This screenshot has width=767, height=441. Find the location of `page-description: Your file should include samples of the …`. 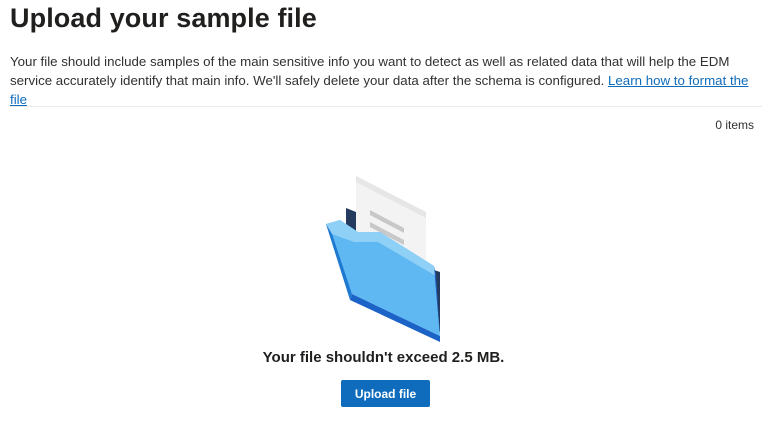

page-description: Your file should include samples of the … is located at coordinates (386, 80).